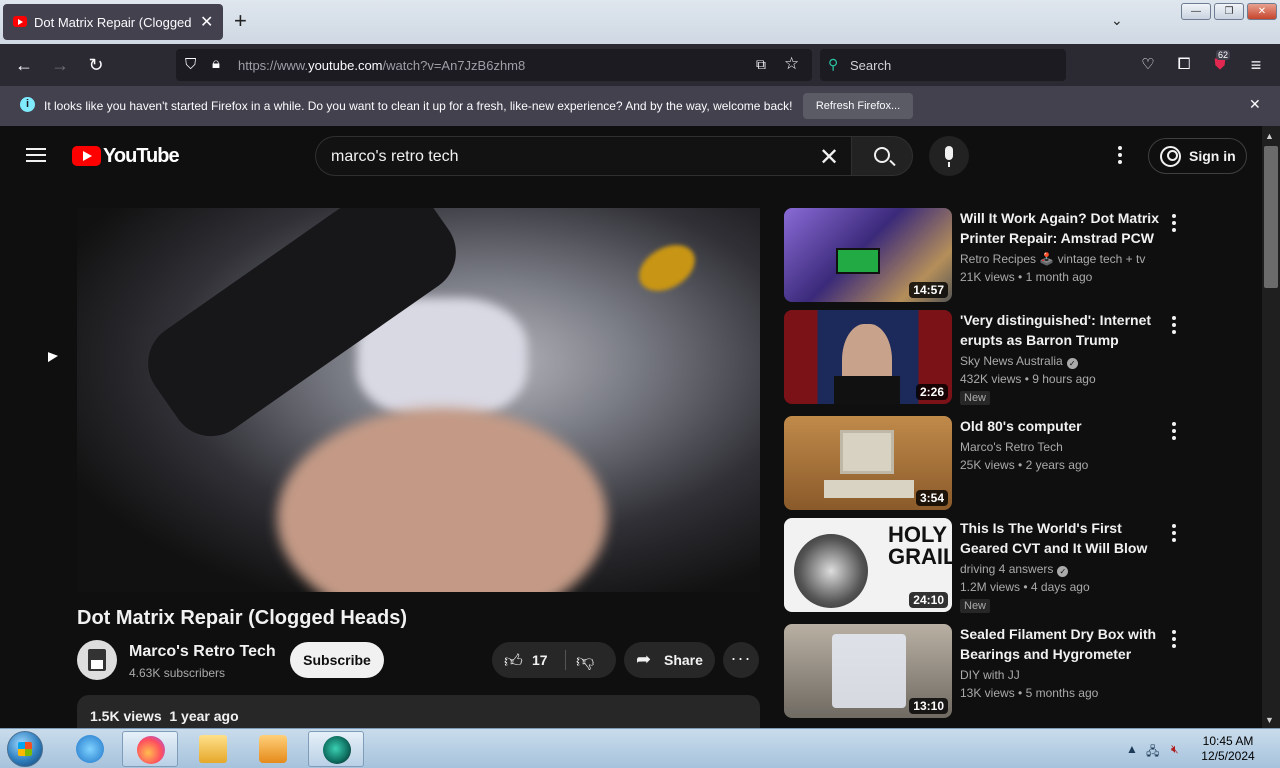 The image size is (1280, 768). Describe the element at coordinates (1269, 720) in the screenshot. I see `scroll-down-arrow-icon: ▼` at that location.